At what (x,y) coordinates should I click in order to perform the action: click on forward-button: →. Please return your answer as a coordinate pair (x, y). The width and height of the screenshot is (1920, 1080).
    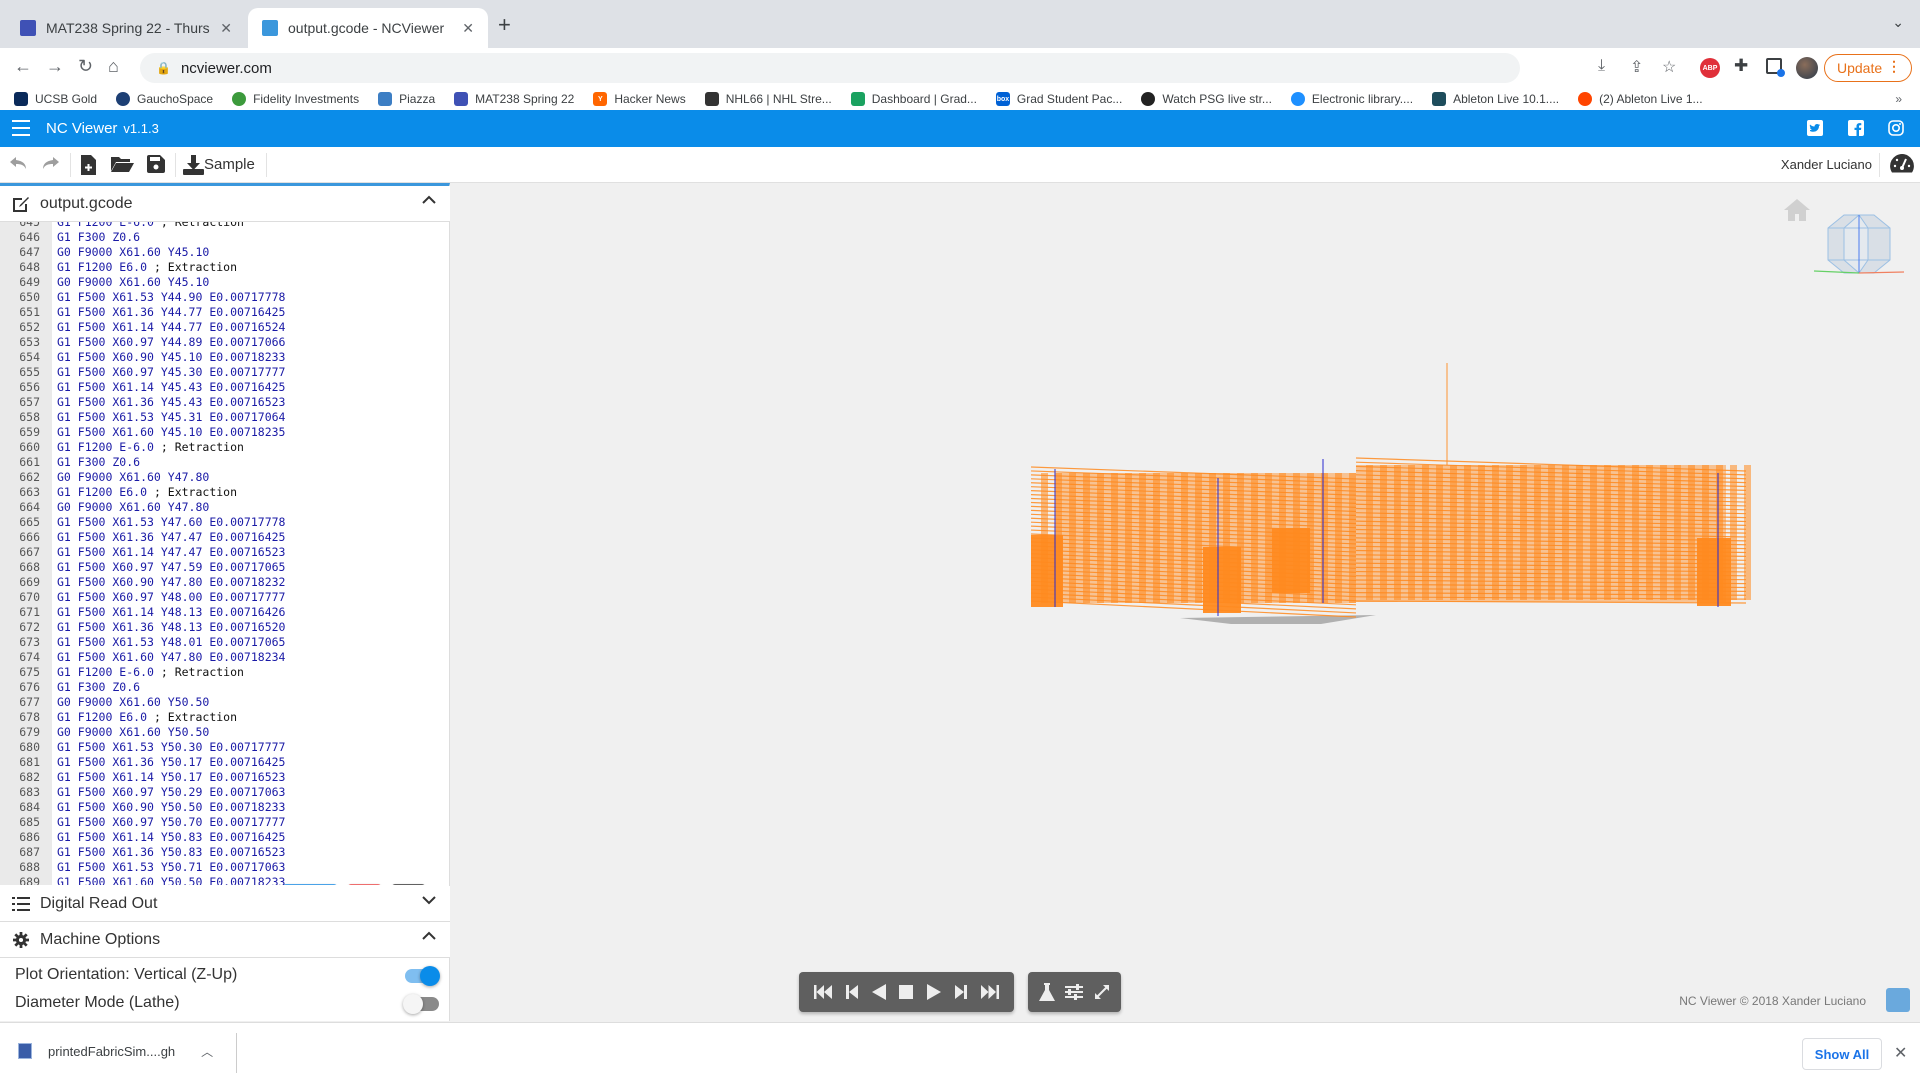
    Looking at the image, I should click on (55, 66).